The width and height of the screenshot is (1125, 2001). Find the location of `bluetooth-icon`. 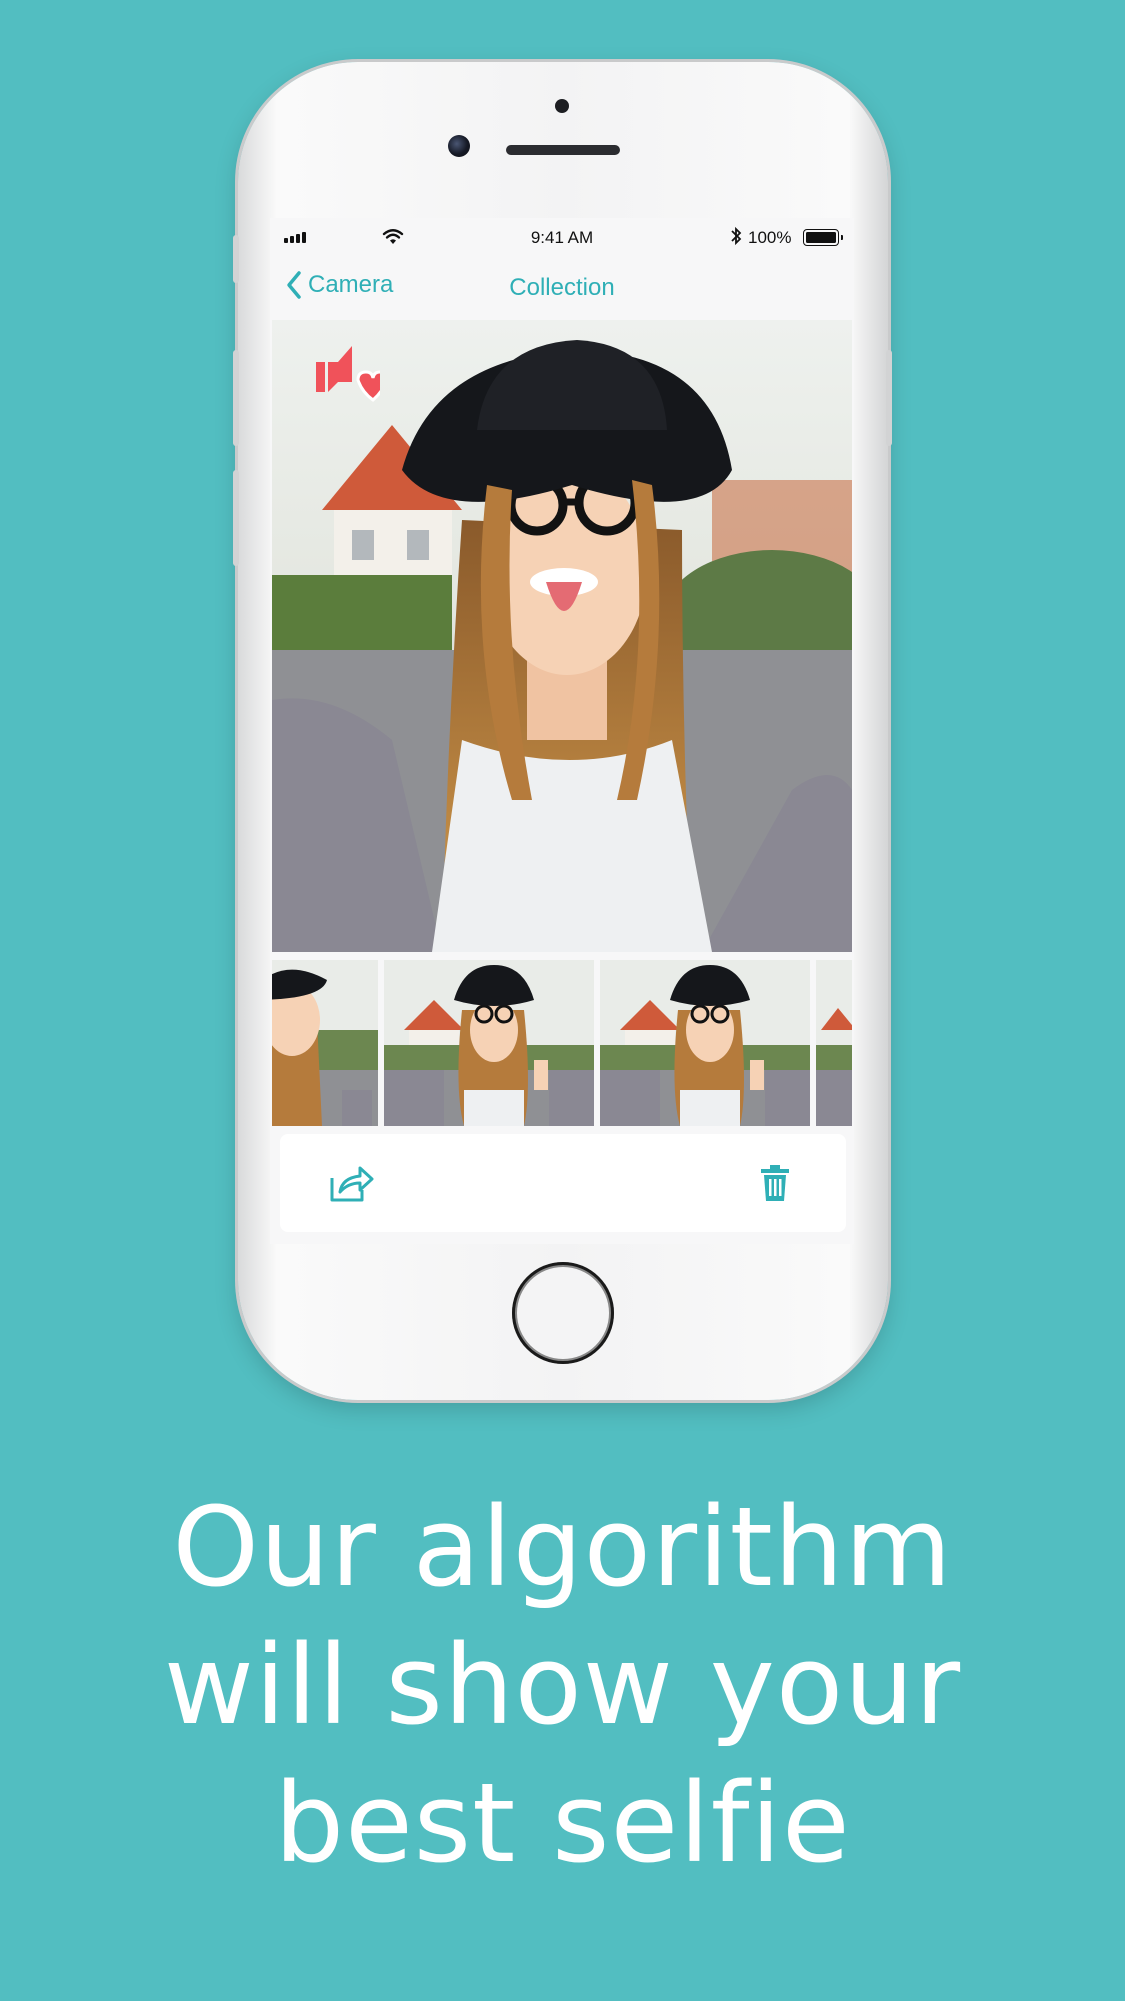

bluetooth-icon is located at coordinates (736, 238).